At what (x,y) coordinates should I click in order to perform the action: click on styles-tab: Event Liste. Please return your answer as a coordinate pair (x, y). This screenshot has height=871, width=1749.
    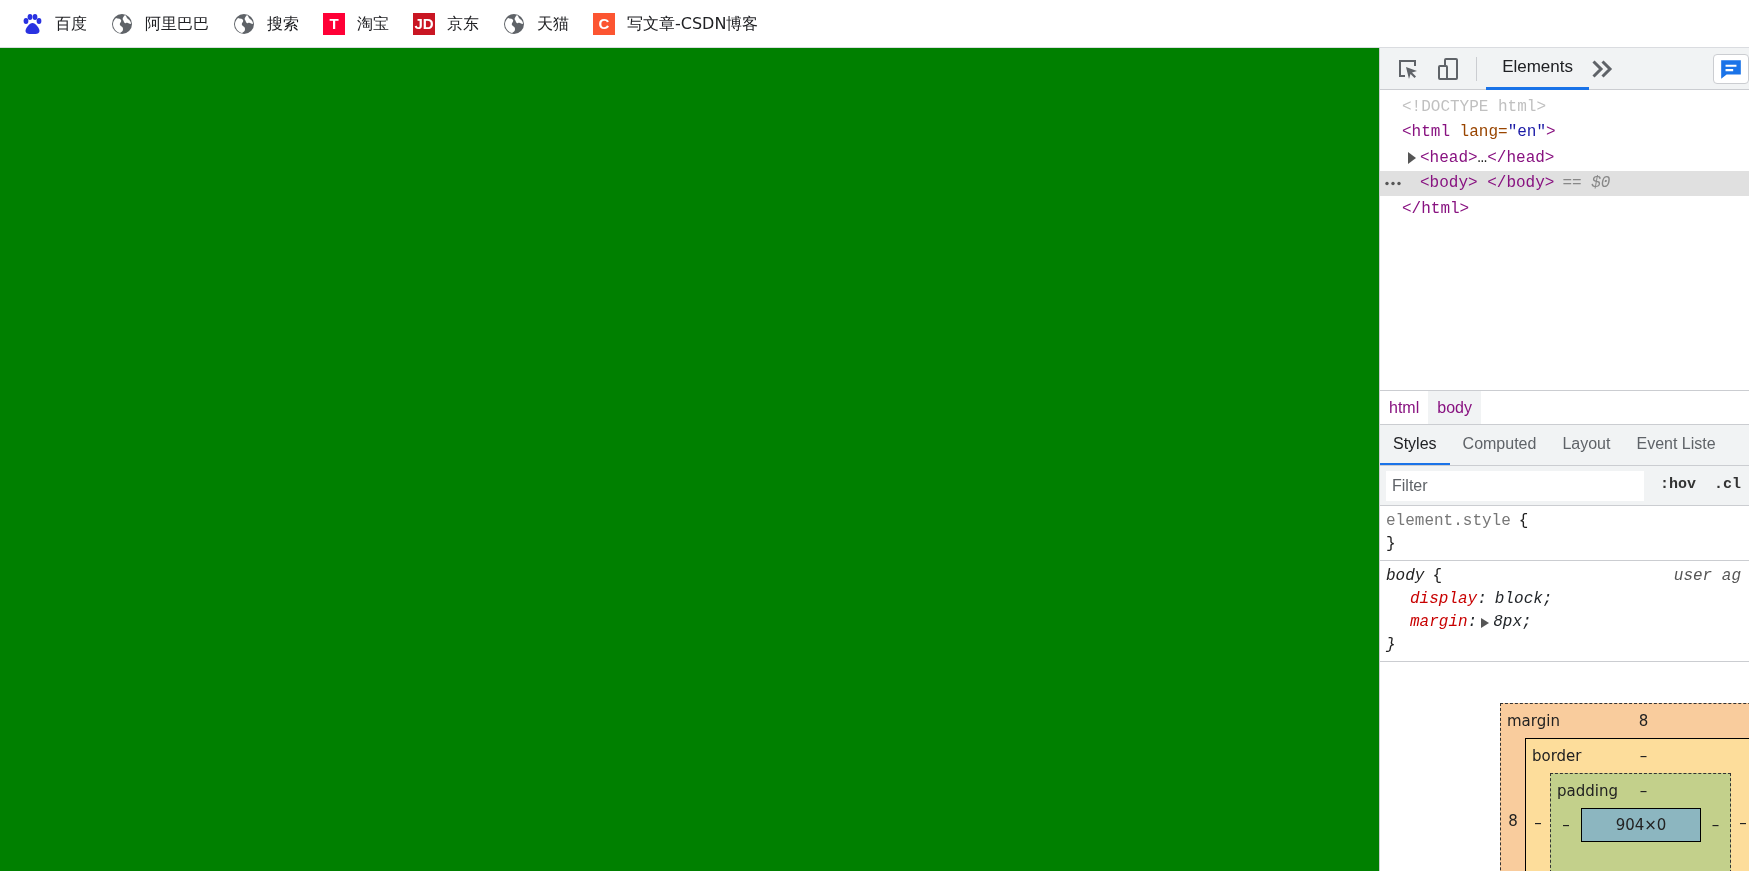
    Looking at the image, I should click on (1676, 445).